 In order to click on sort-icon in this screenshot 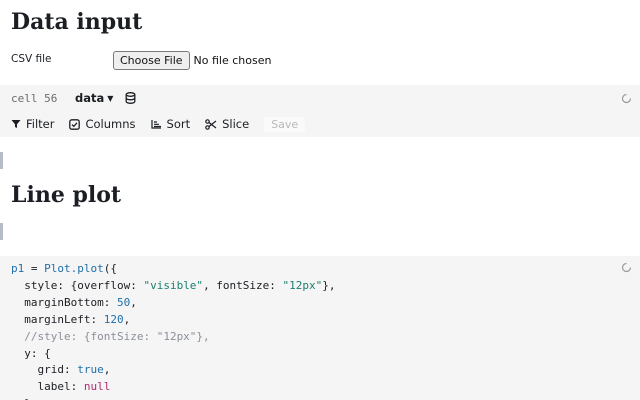, I will do `click(155, 124)`.